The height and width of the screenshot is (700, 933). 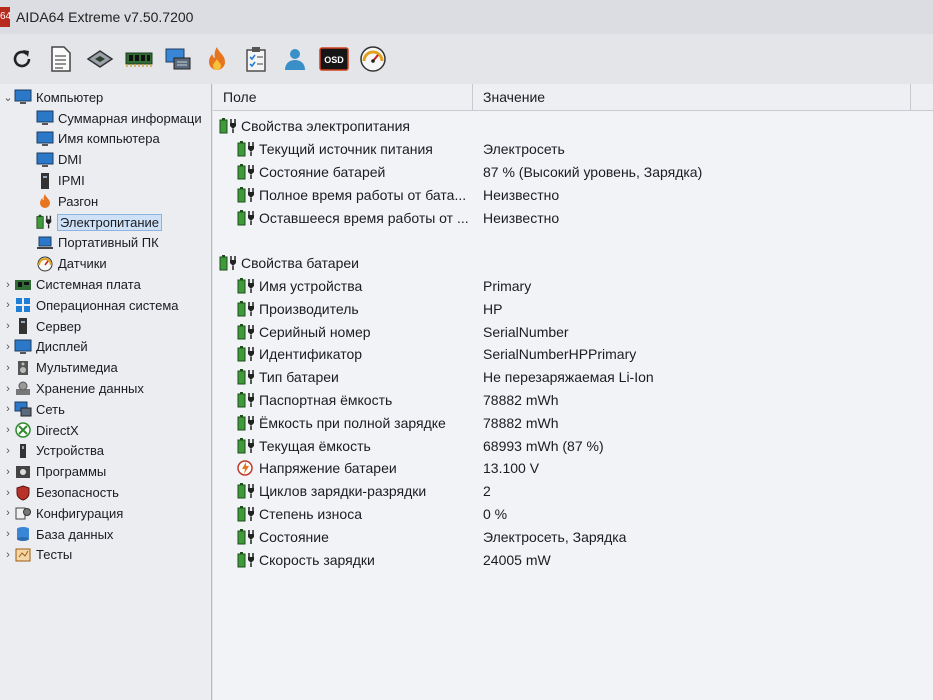 What do you see at coordinates (466, 17) in the screenshot?
I see `title-bar: 64 AIDA64 Extreme v7.50.7200` at bounding box center [466, 17].